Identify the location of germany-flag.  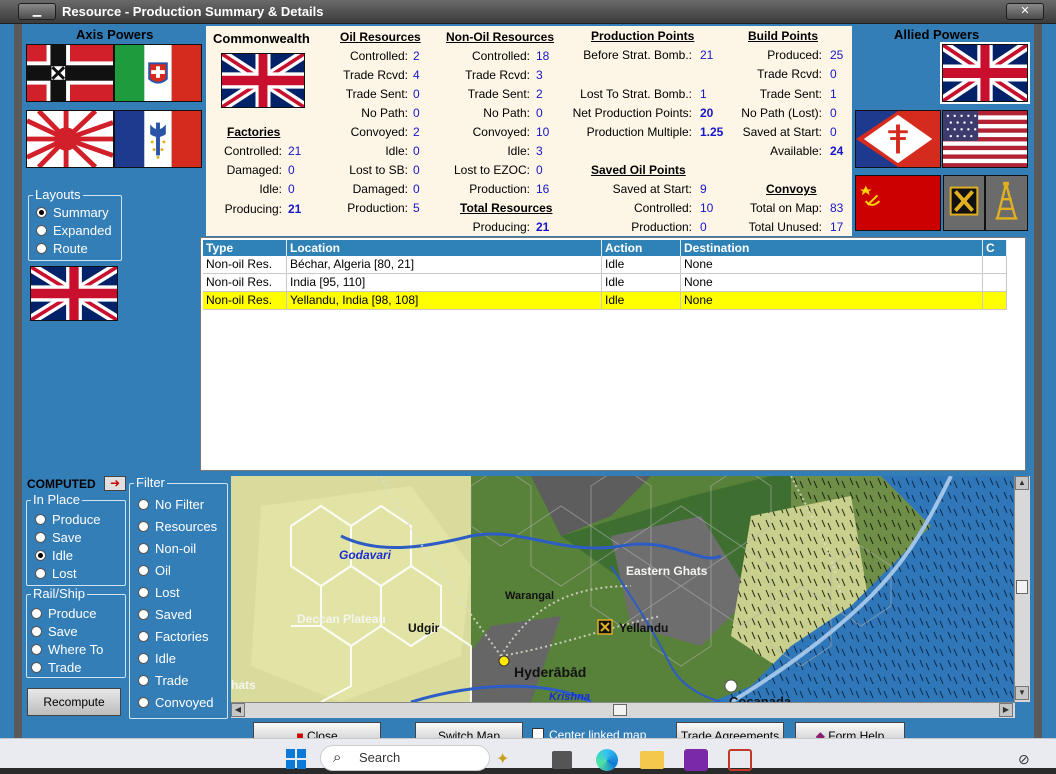
(70, 73).